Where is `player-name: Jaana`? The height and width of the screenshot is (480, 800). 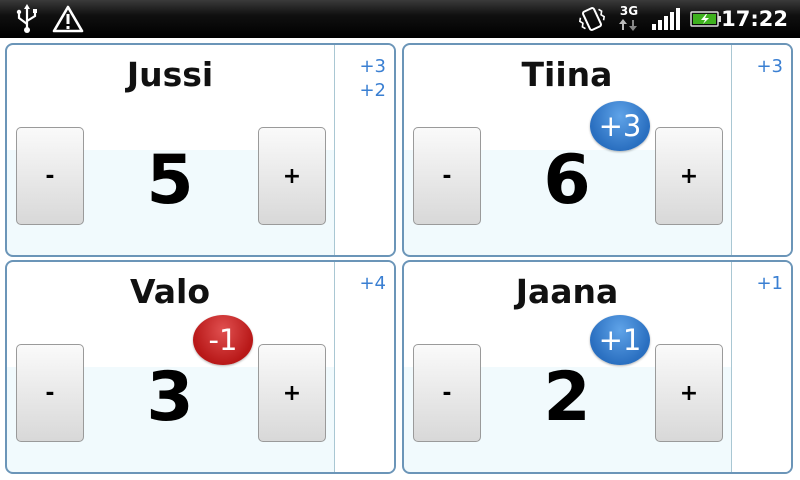
player-name: Jaana is located at coordinates (567, 291).